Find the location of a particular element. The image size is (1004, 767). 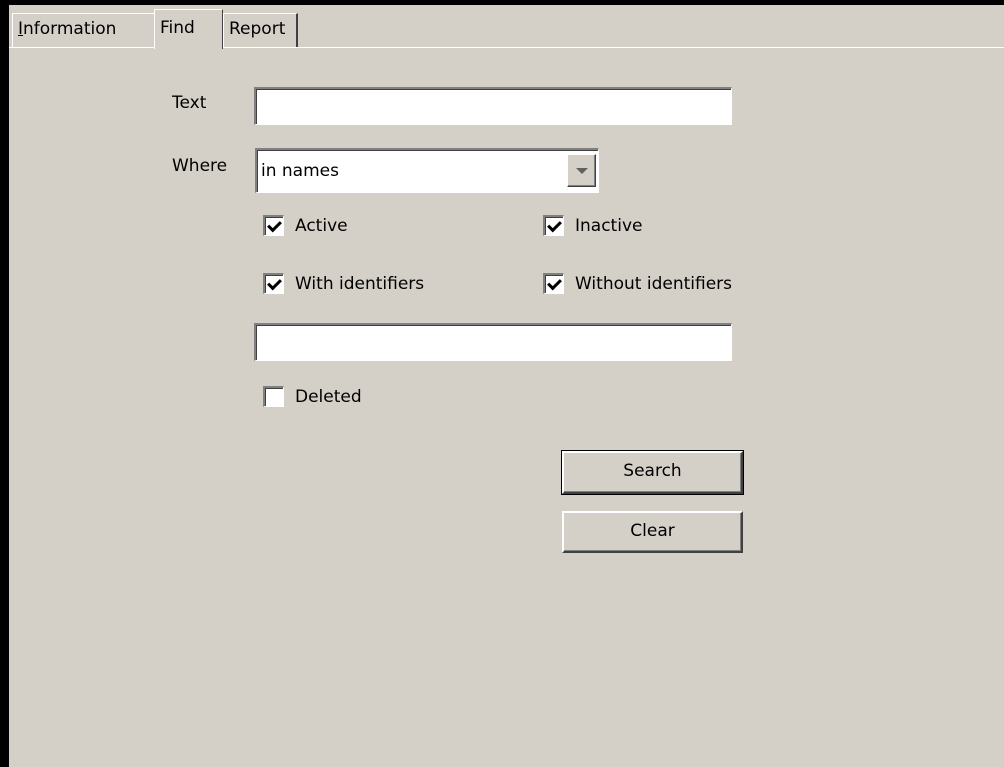

with-identifiers-checkbox: With identifiers is located at coordinates (343, 283).